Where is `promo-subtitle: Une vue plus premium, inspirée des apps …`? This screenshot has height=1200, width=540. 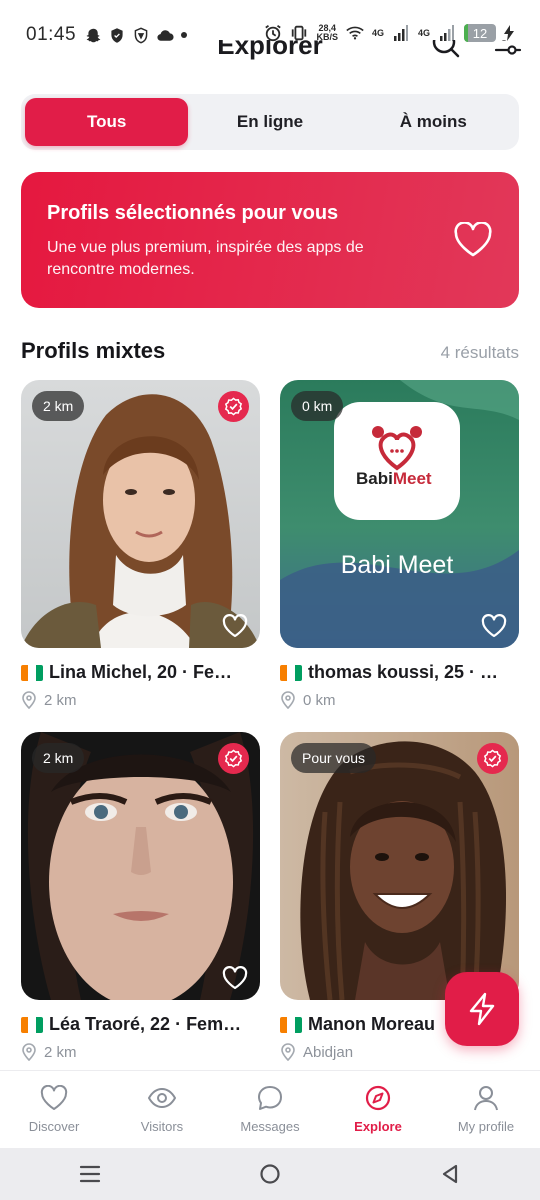 promo-subtitle: Une vue plus premium, inspirée des apps … is located at coordinates (205, 258).